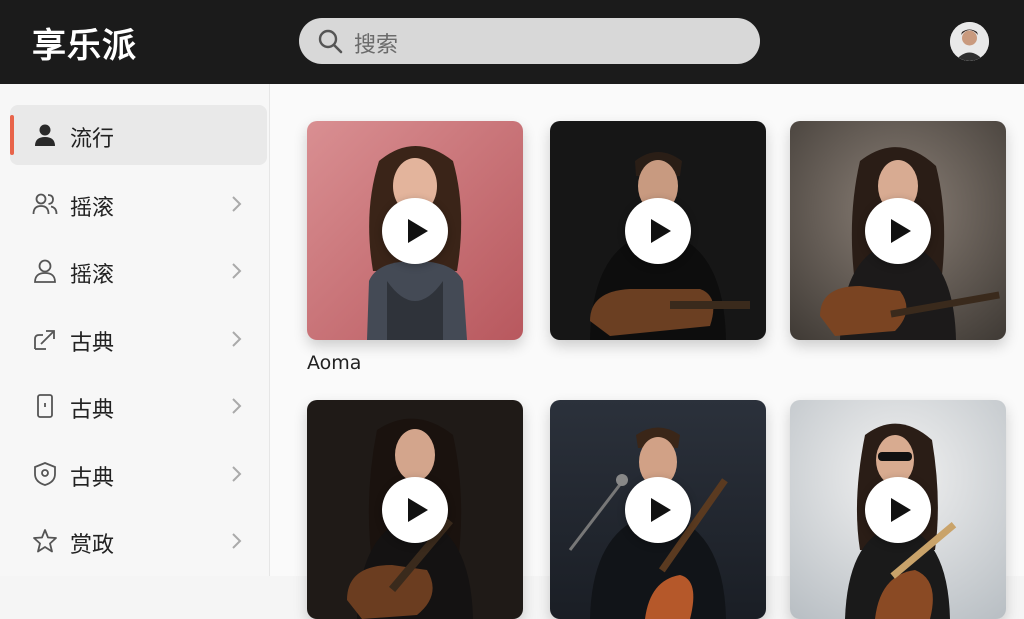 The image size is (1024, 619). I want to click on sidebar-item-label: 赏政, so click(92, 545).